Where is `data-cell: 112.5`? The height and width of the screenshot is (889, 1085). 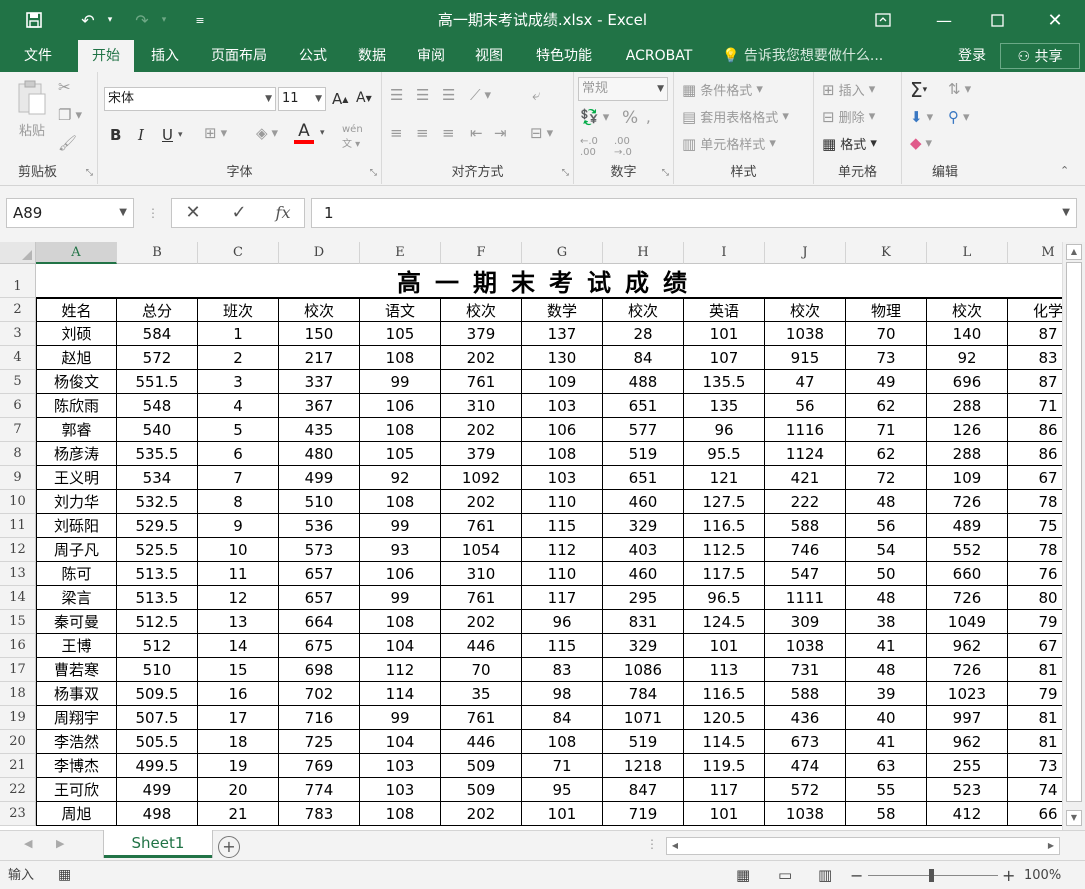 data-cell: 112.5 is located at coordinates (724, 550).